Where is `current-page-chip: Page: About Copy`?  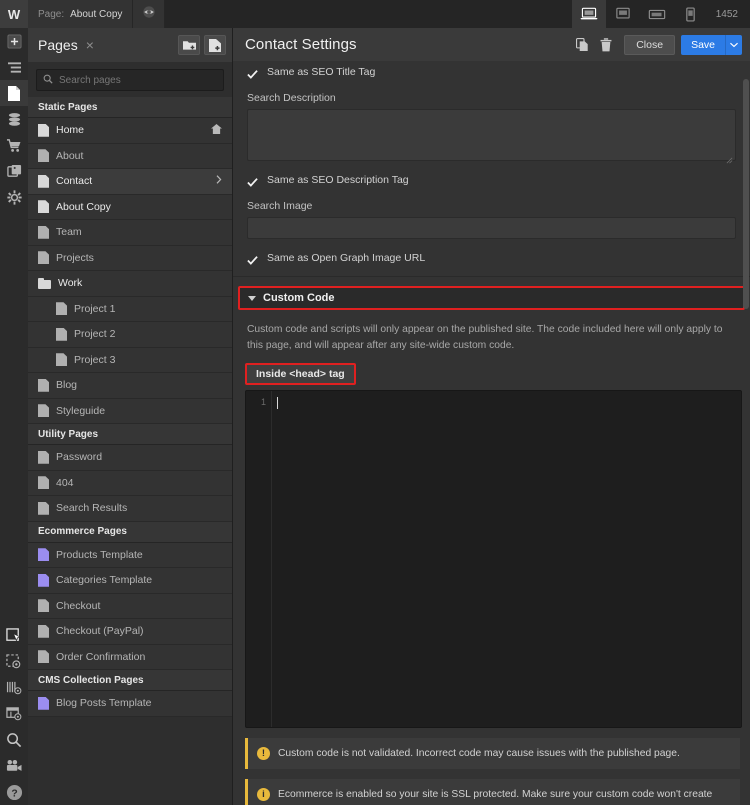 current-page-chip: Page: About Copy is located at coordinates (81, 14).